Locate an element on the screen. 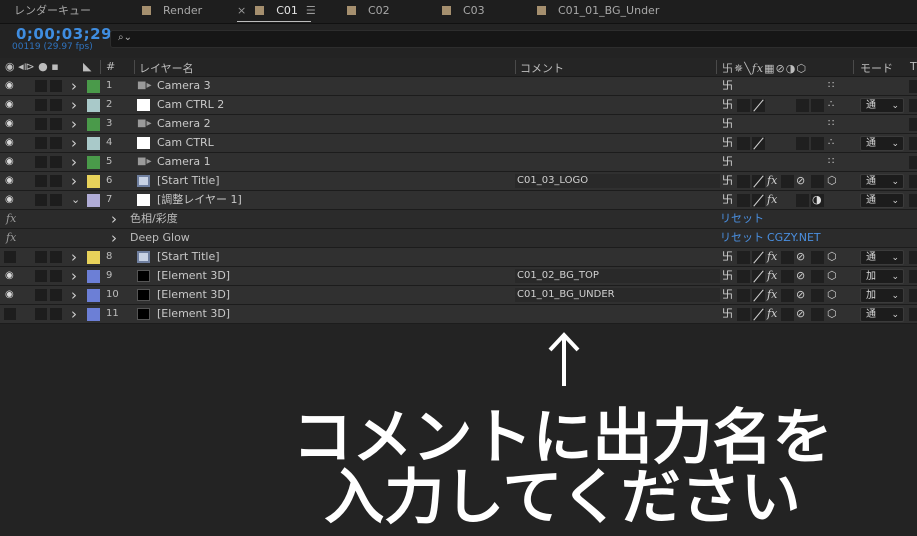  layer-name: [Start Title] is located at coordinates (188, 181).